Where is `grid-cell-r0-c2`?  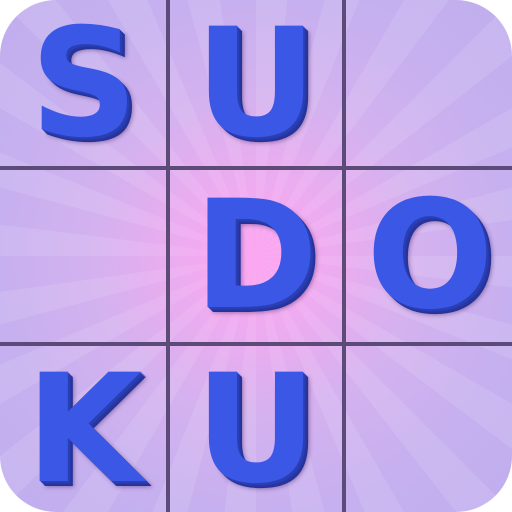 grid-cell-r0-c2 is located at coordinates (429, 84).